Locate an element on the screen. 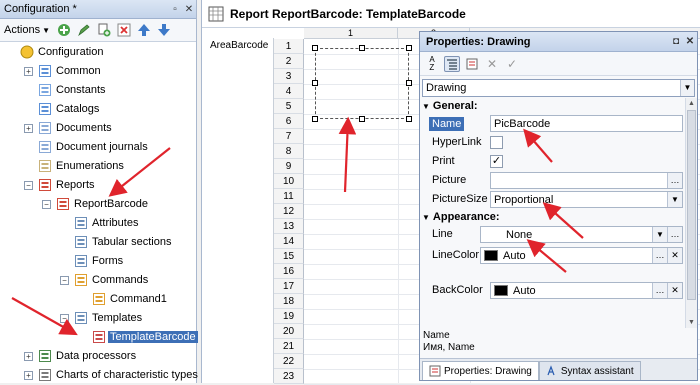 The height and width of the screenshot is (385, 700). tree-item-reportbarcode: − ReportBarcode is located at coordinates (98, 204).